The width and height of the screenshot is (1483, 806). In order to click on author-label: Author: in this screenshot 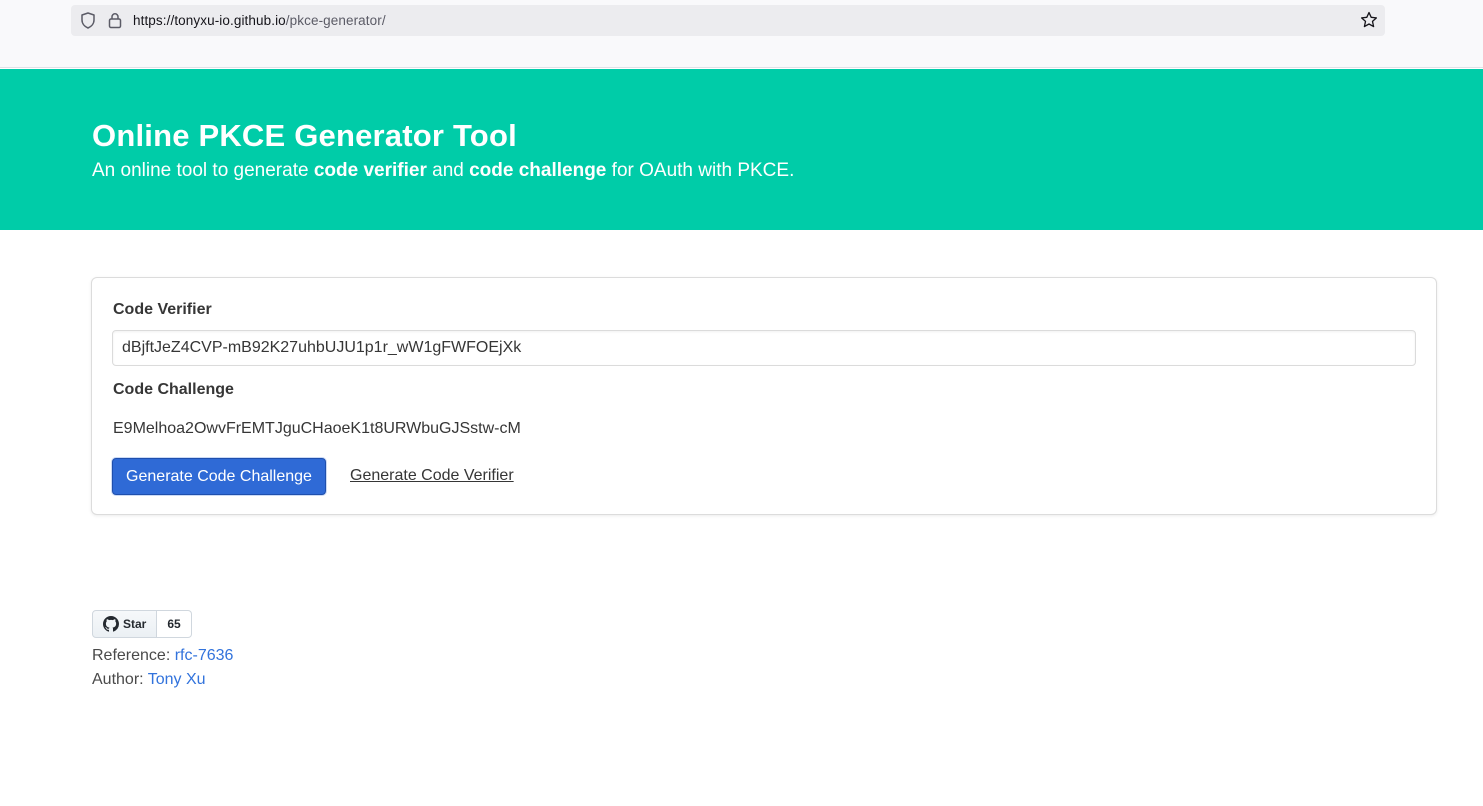, I will do `click(120, 679)`.